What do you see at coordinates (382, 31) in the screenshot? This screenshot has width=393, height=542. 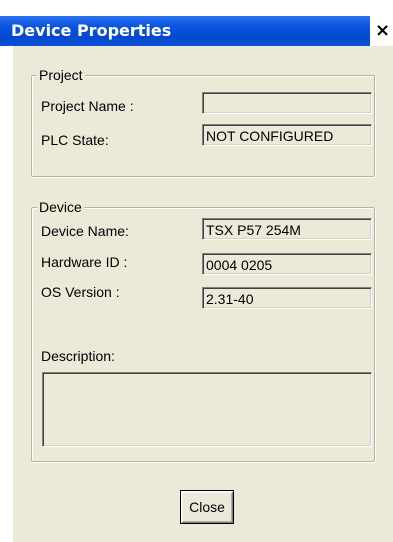 I see `close-icon: ×` at bounding box center [382, 31].